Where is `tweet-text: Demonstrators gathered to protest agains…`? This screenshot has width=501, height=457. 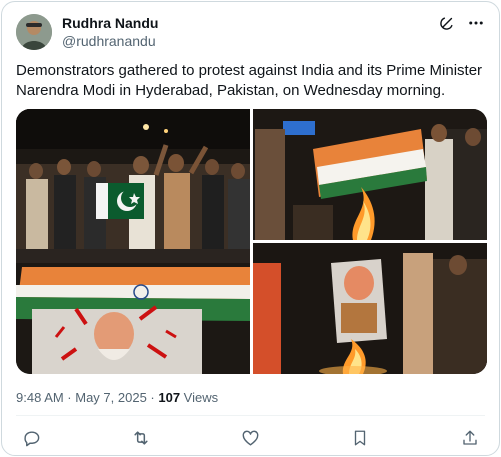
tweet-text: Demonstrators gathered to protest agains… is located at coordinates (249, 80).